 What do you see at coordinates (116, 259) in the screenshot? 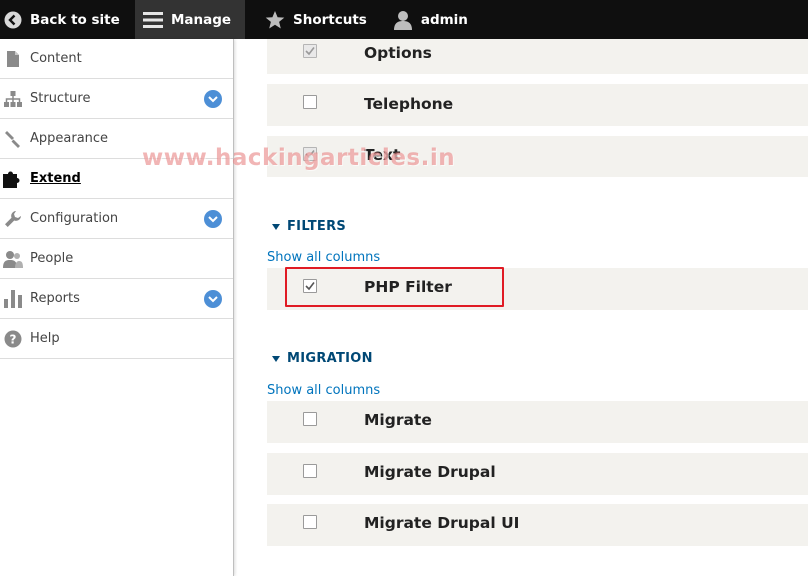
I see `sidebar-item-people: People` at bounding box center [116, 259].